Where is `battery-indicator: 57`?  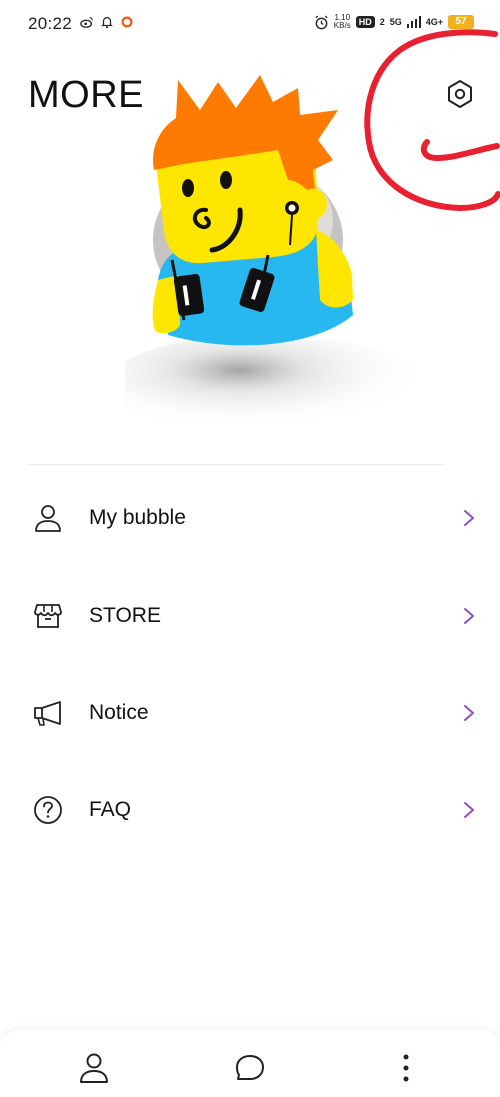 battery-indicator: 57 is located at coordinates (461, 22).